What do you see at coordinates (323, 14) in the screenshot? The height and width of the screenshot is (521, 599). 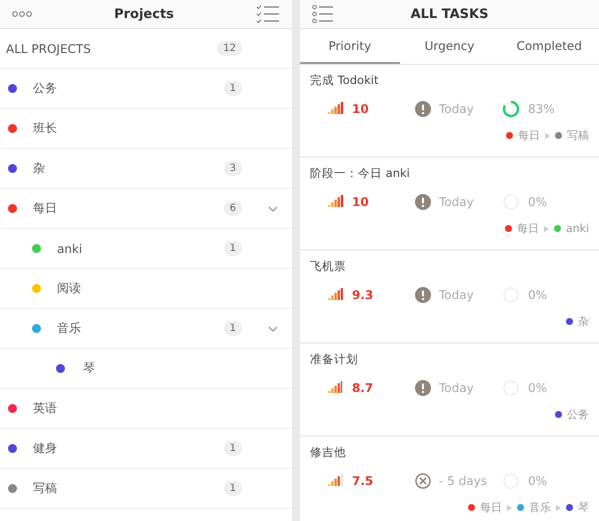 I see `list-icon` at bounding box center [323, 14].